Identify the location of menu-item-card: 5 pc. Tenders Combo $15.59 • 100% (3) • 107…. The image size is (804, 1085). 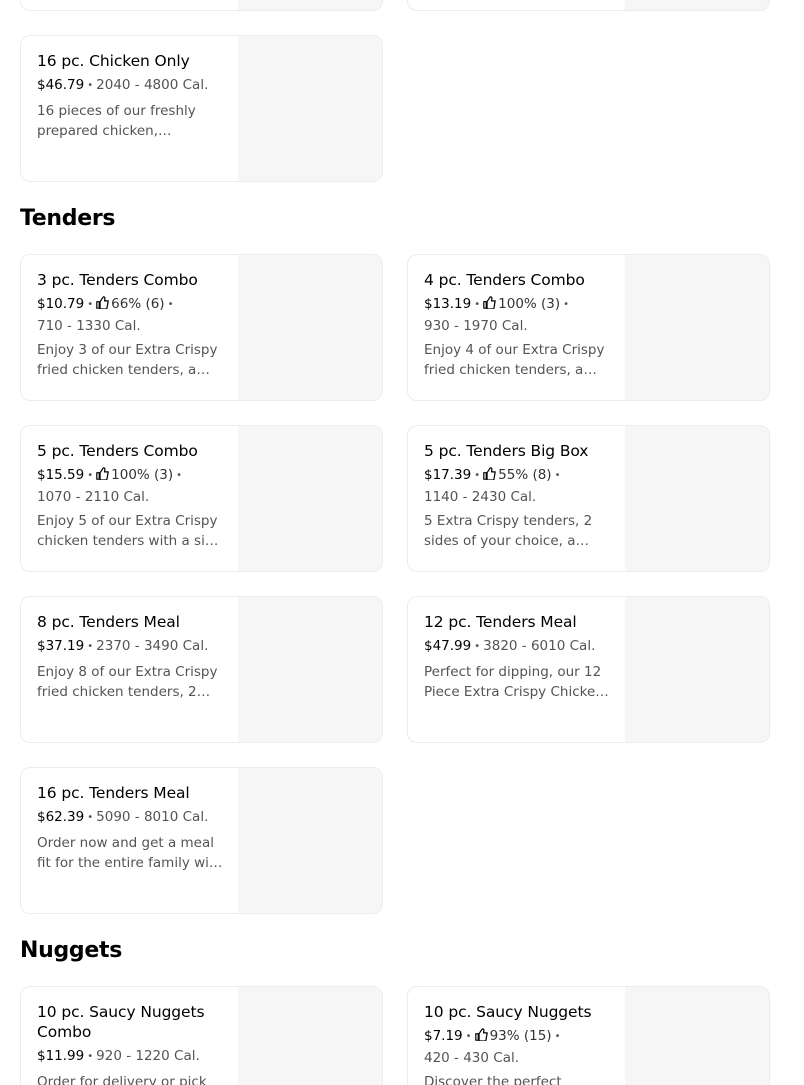
(201, 498).